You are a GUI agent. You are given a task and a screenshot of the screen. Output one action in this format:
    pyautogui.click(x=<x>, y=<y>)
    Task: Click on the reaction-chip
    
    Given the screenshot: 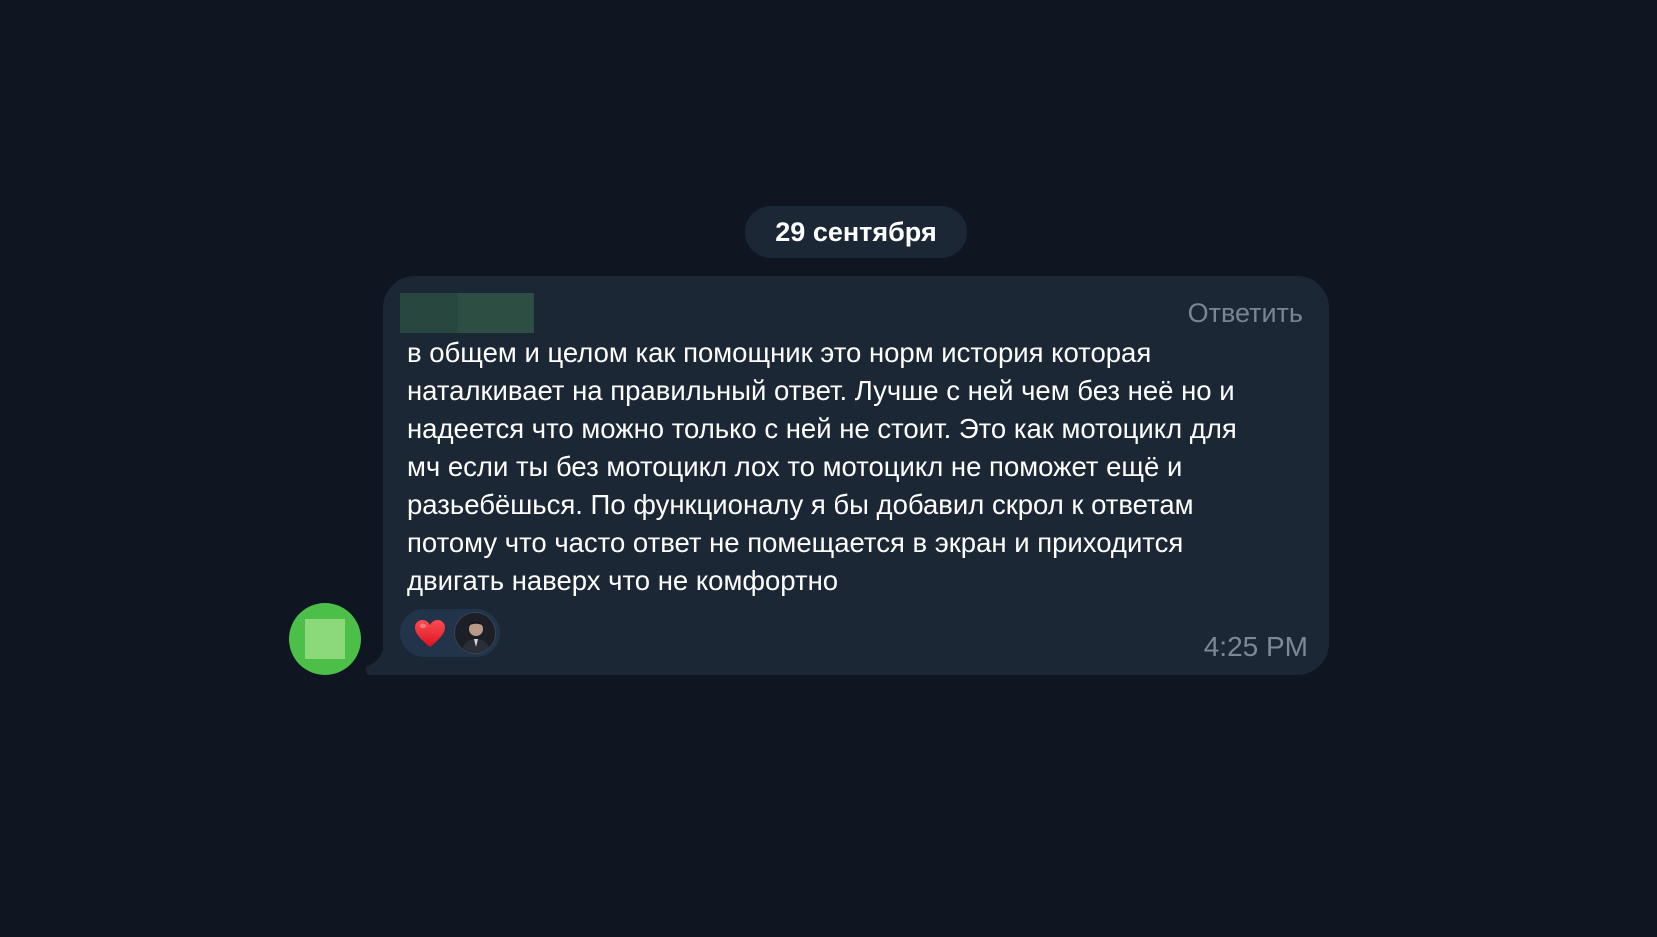 What is the action you would take?
    pyautogui.click(x=450, y=633)
    